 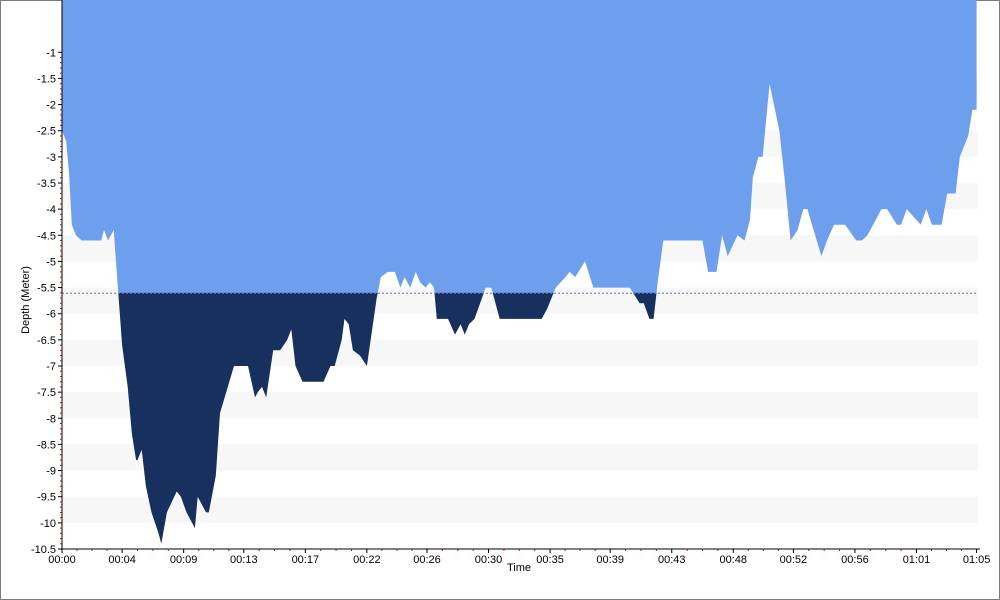 I want to click on x-tick-label: 00:56, so click(x=855, y=560).